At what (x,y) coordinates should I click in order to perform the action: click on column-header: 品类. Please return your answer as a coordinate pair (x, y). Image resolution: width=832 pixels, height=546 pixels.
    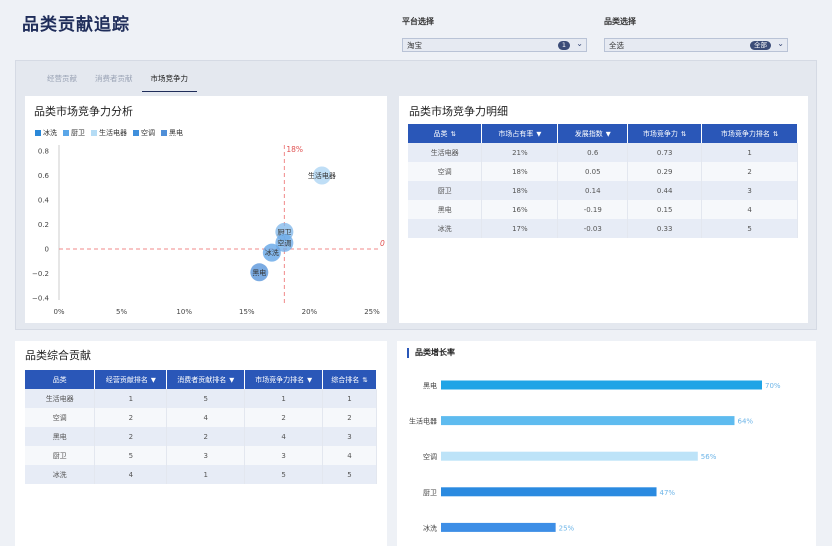
    Looking at the image, I should click on (60, 379).